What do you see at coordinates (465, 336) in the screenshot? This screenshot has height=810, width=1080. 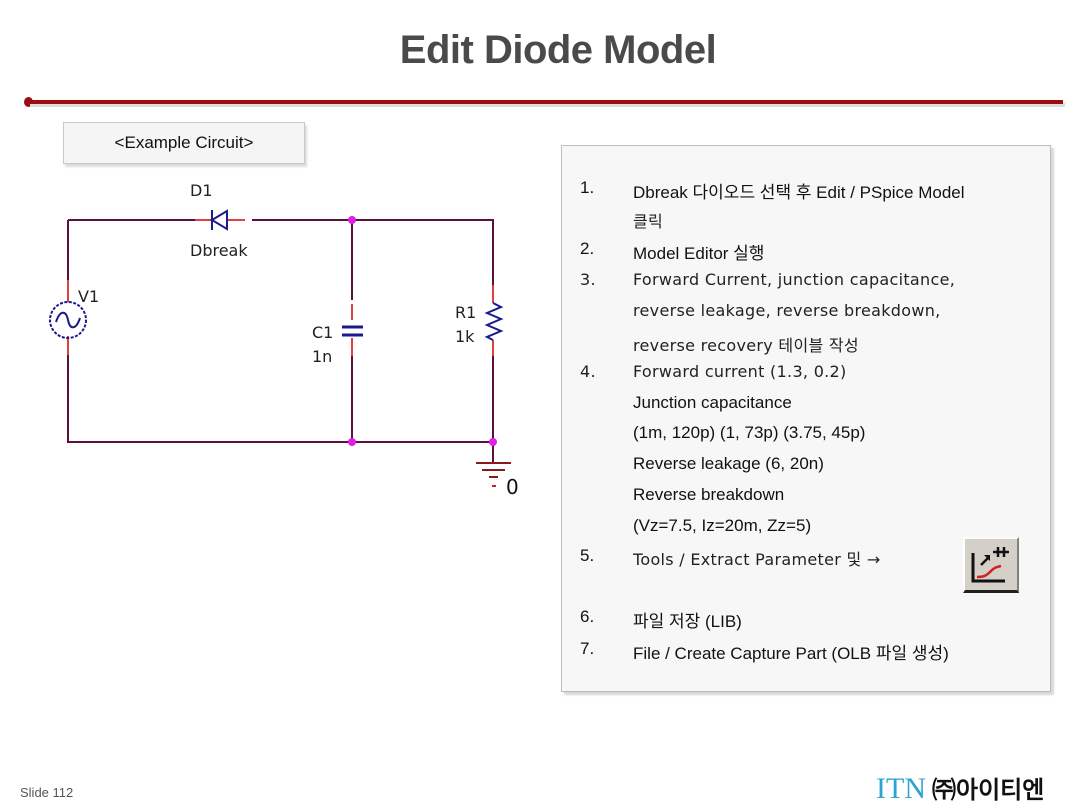 I see `resistor-value: 1k` at bounding box center [465, 336].